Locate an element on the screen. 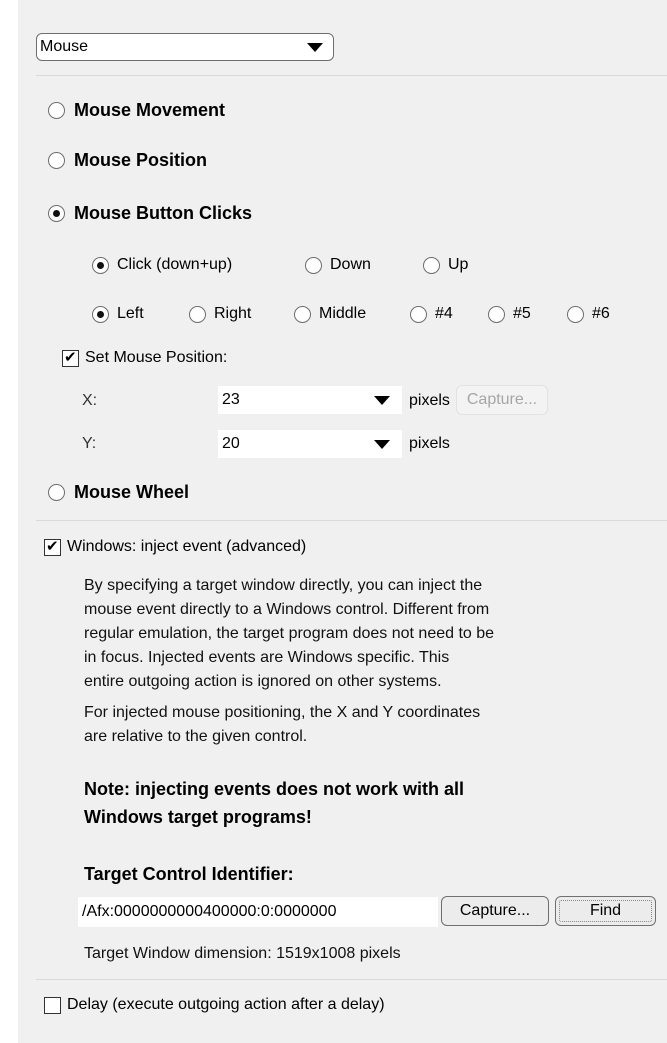 The image size is (667, 1043). option-mouse-wheel: Mouse Wheel is located at coordinates (118, 492).